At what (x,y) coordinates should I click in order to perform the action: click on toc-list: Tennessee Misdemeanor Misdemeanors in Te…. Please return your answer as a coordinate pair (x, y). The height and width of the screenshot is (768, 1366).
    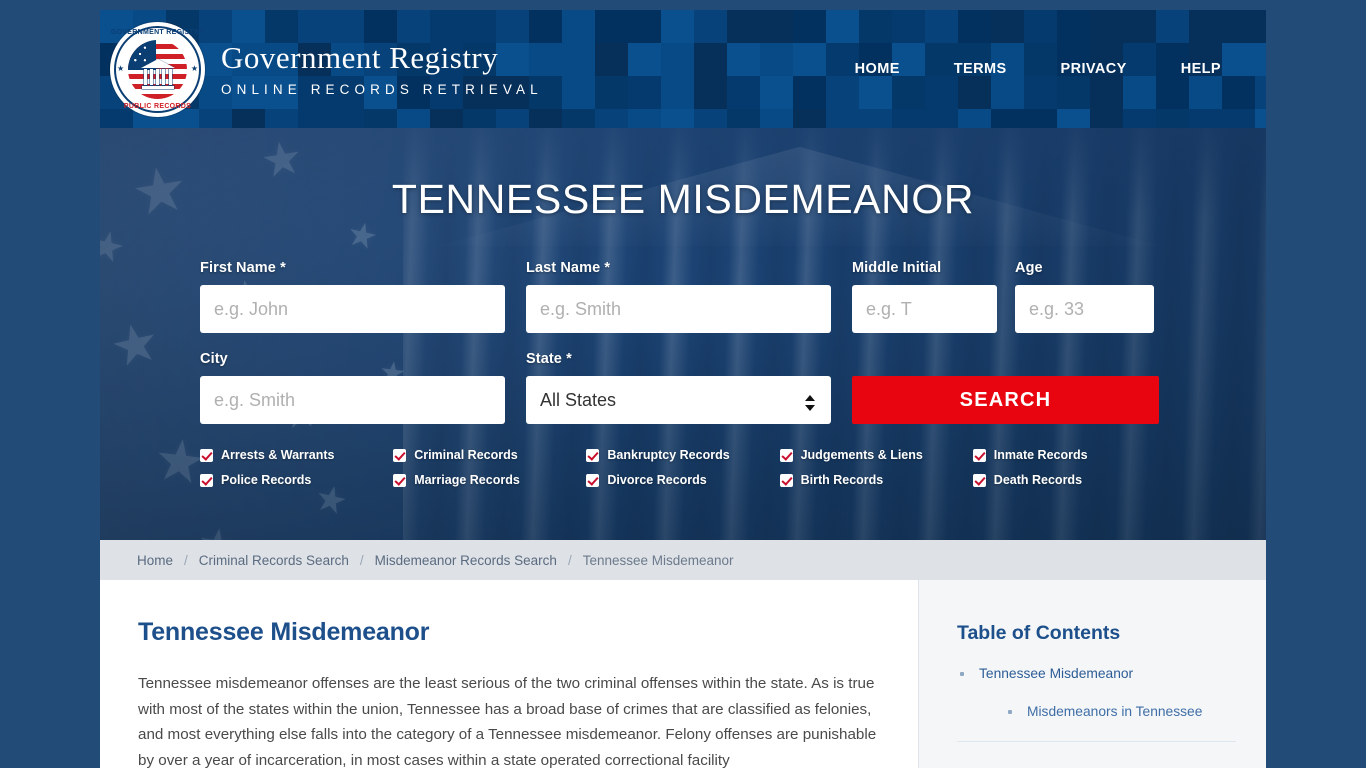
    Looking at the image, I should click on (1096, 693).